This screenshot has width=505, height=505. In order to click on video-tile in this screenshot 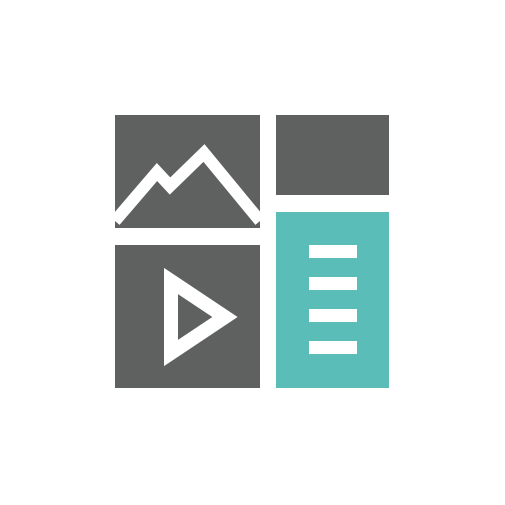, I will do `click(187, 316)`.